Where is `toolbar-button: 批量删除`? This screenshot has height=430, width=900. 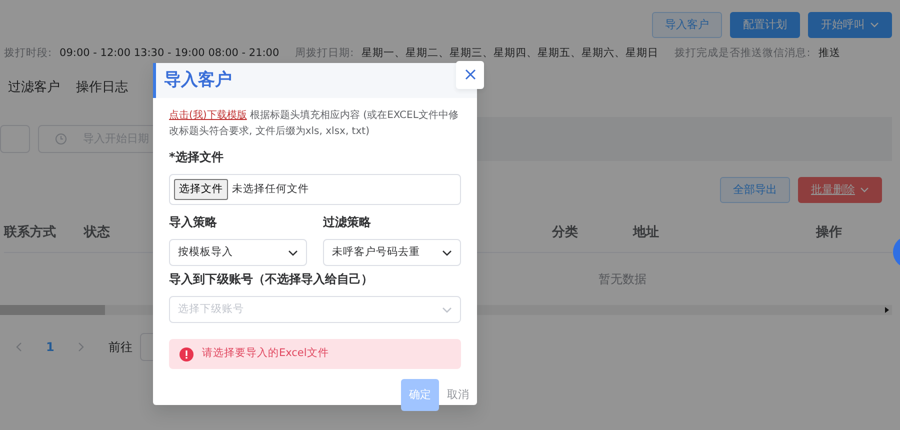
toolbar-button: 批量删除 is located at coordinates (840, 190).